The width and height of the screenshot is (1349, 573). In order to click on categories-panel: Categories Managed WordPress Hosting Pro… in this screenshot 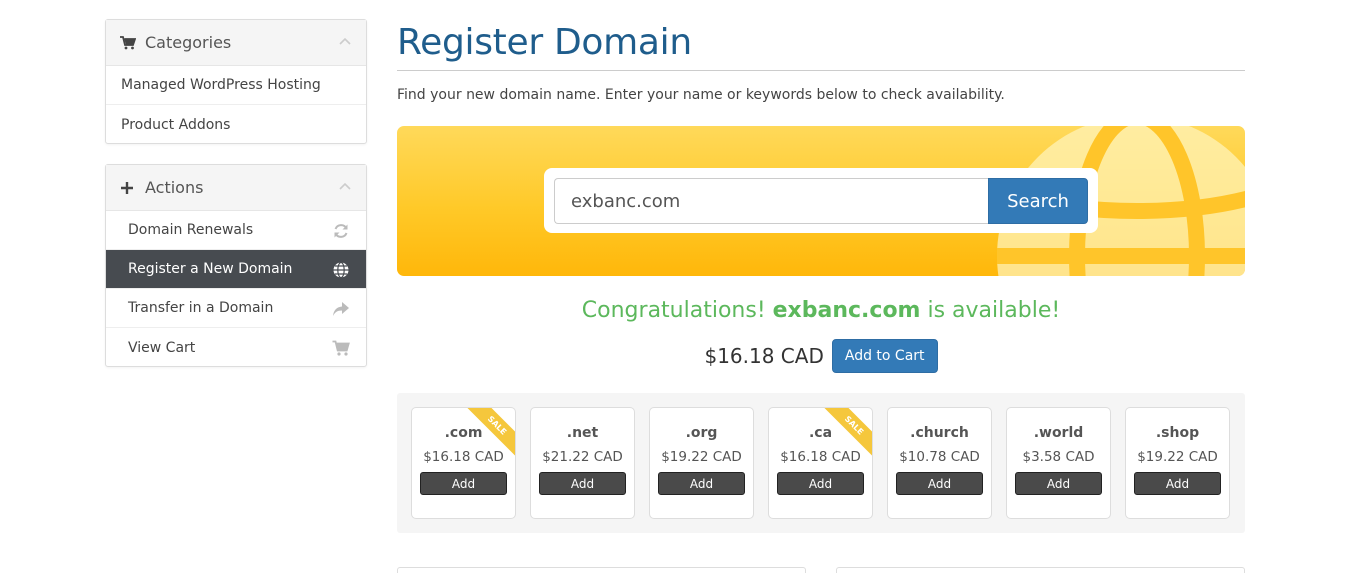, I will do `click(236, 81)`.